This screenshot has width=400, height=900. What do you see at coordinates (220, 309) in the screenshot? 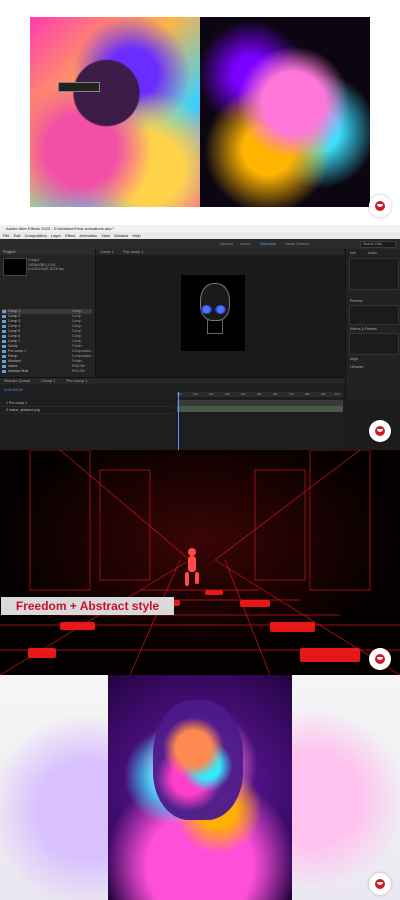
I see `right-lens` at bounding box center [220, 309].